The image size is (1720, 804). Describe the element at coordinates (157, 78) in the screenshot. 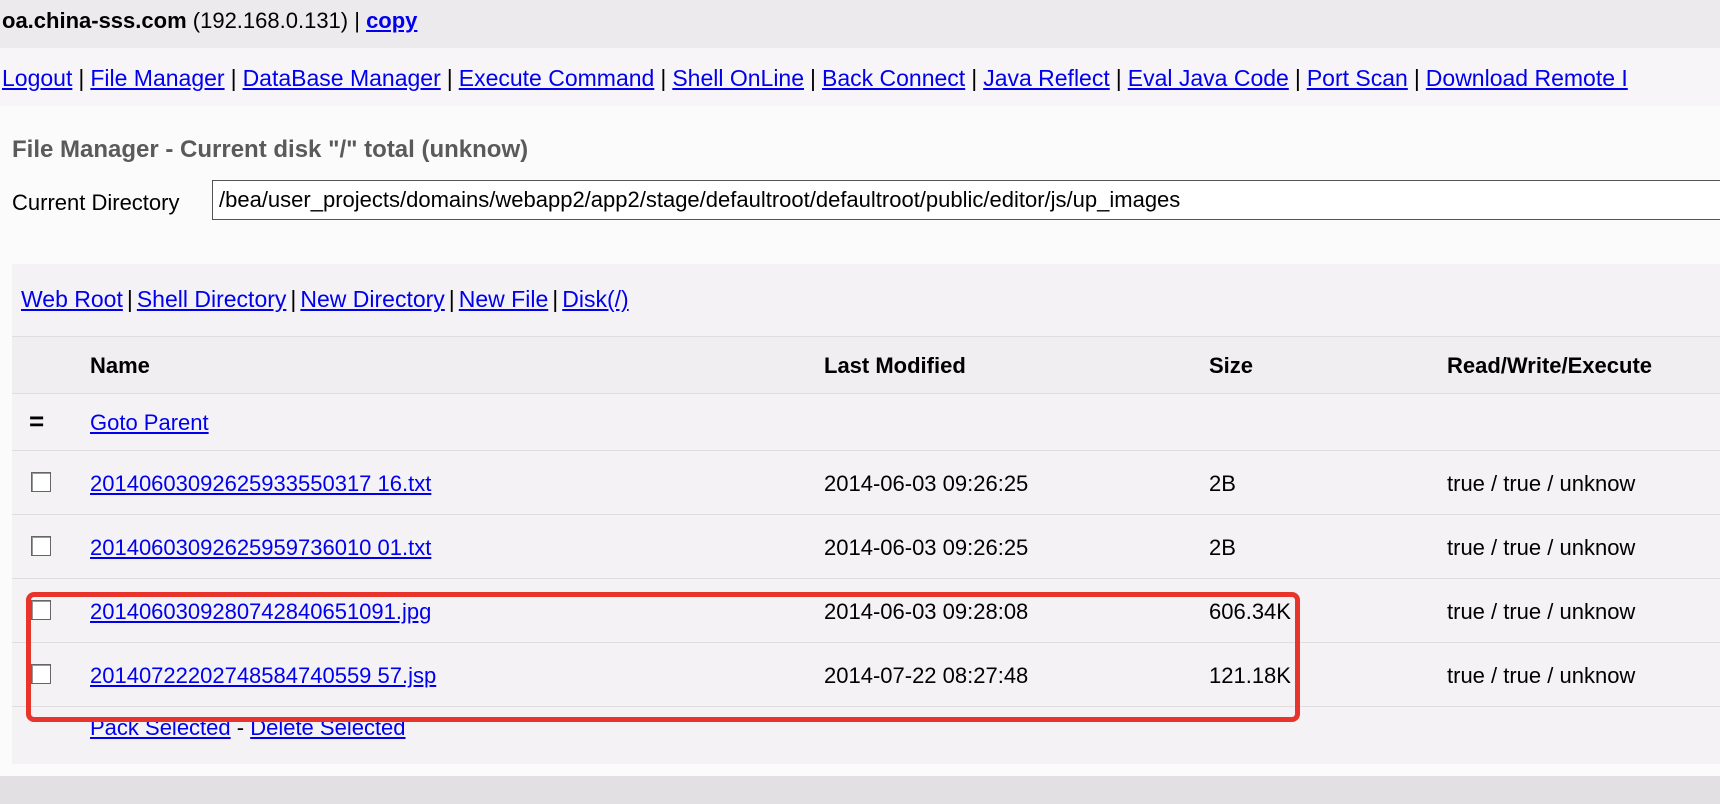

I see `nav-link-file-manager: File Manager` at that location.